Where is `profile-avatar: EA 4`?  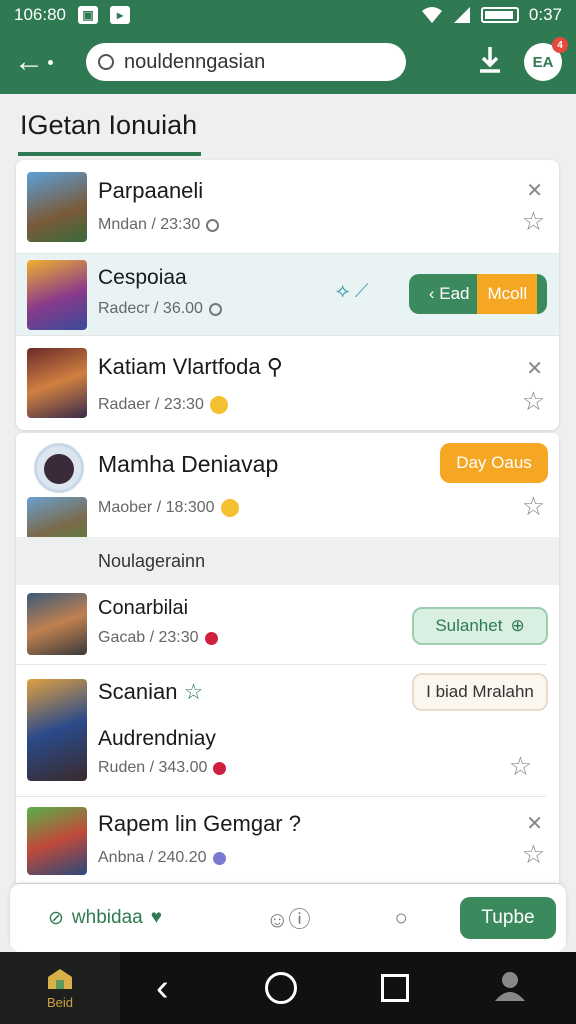 profile-avatar: EA 4 is located at coordinates (546, 59).